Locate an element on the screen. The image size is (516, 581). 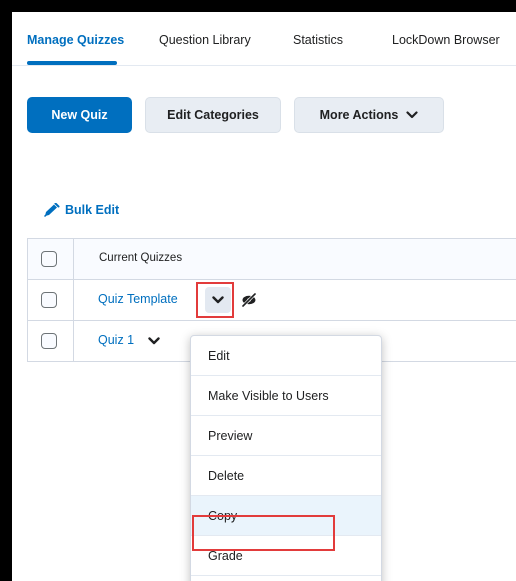
pencil-icon is located at coordinates (52, 210).